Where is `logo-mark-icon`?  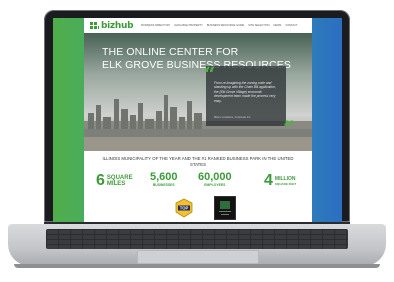 logo-mark-icon is located at coordinates (94, 25).